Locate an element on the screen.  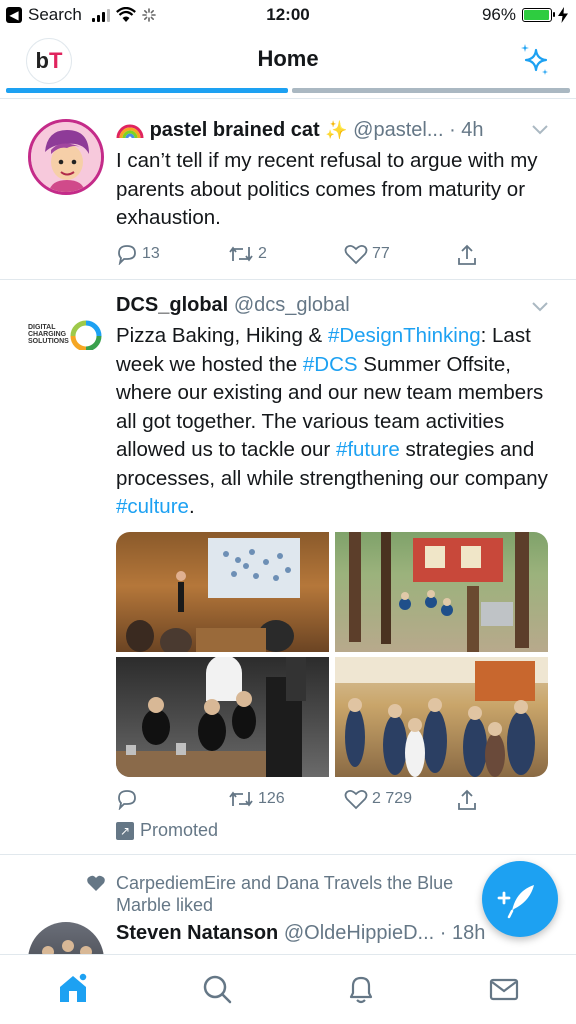
compose-tweet-button is located at coordinates (520, 899).